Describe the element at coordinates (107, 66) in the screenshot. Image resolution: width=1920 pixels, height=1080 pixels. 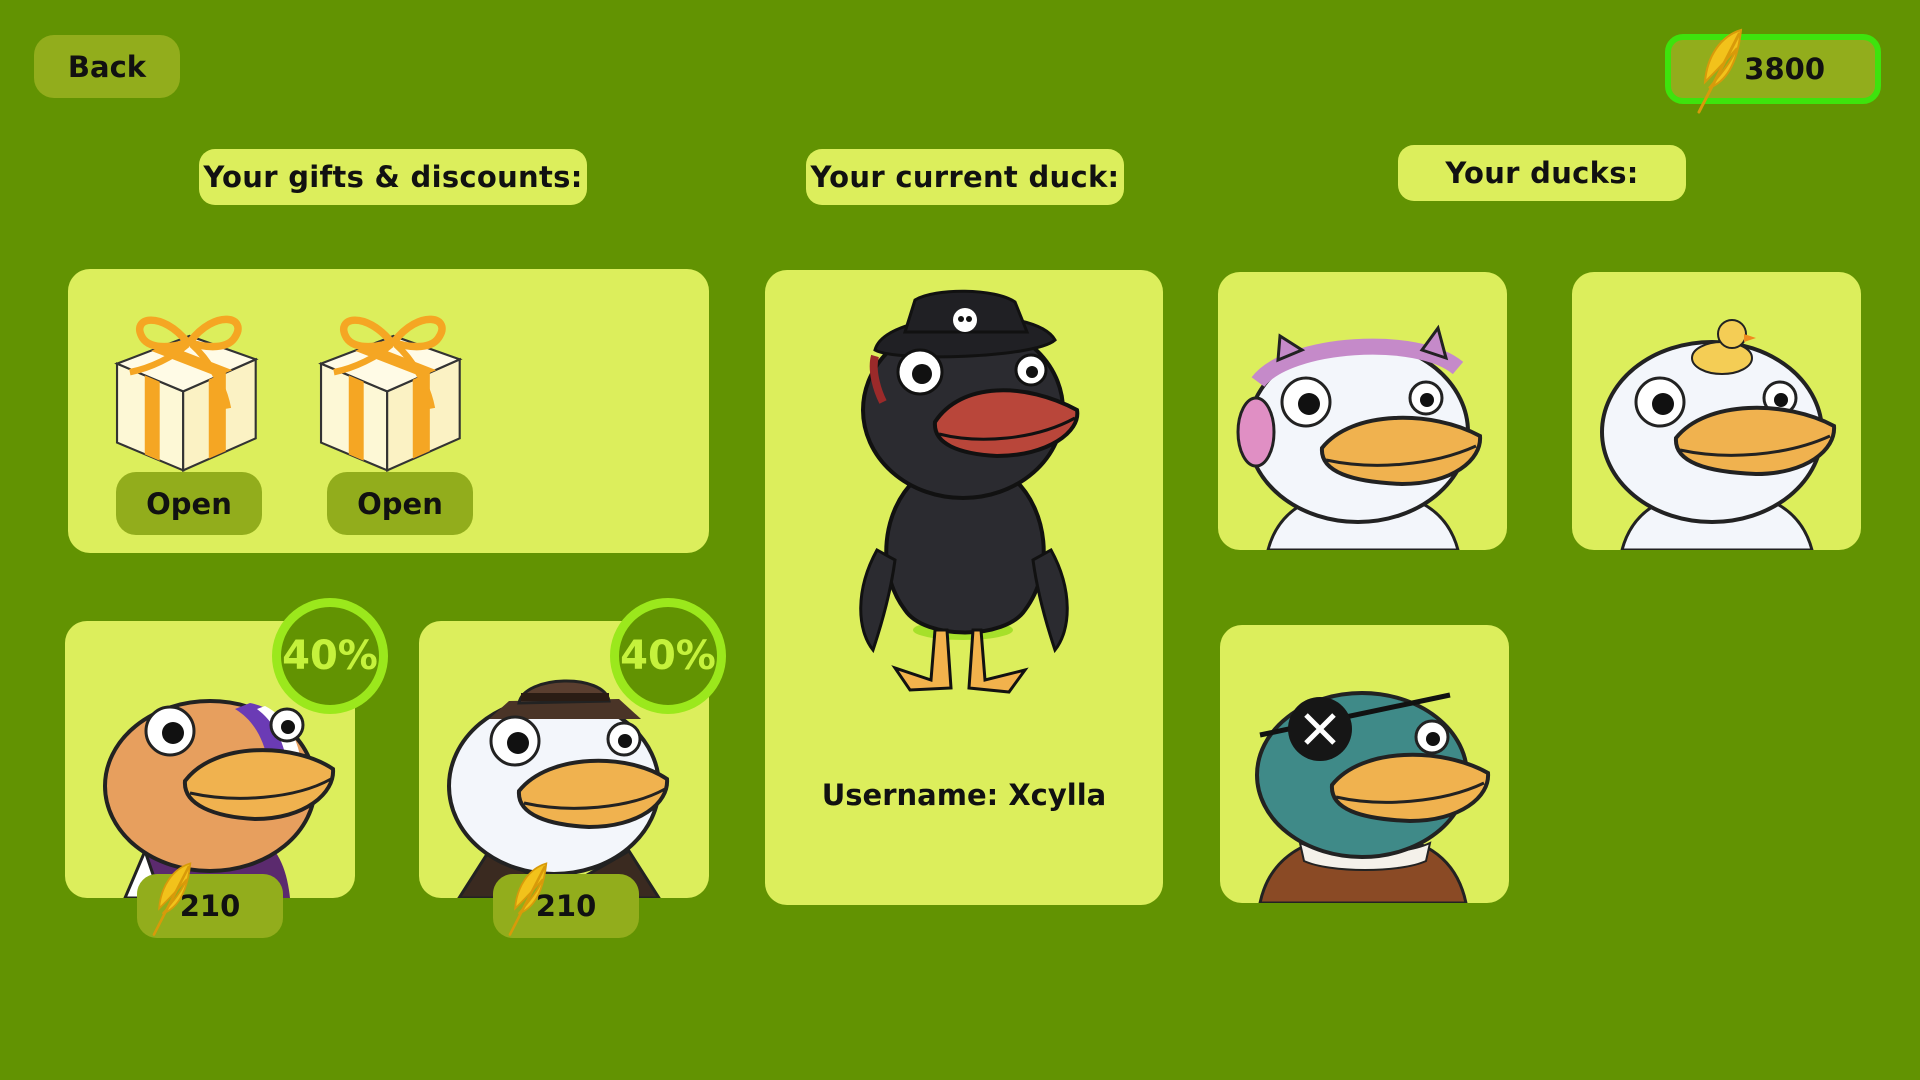
I see `back-button: Back` at that location.